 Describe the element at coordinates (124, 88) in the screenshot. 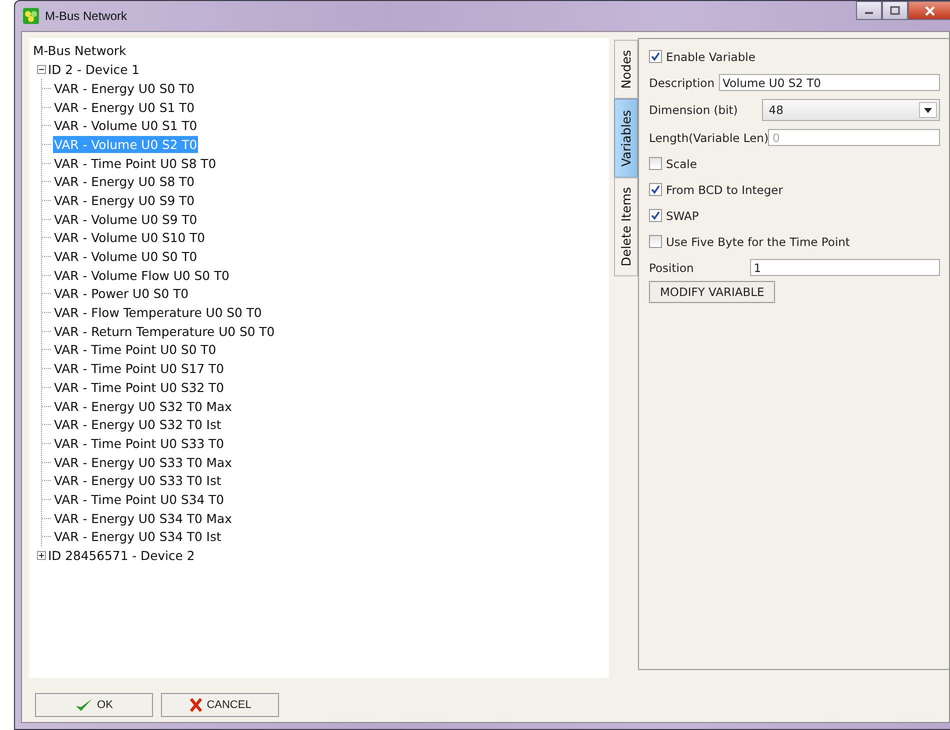

I see `tree-item: VAR - Energy U0 S0 T0` at that location.